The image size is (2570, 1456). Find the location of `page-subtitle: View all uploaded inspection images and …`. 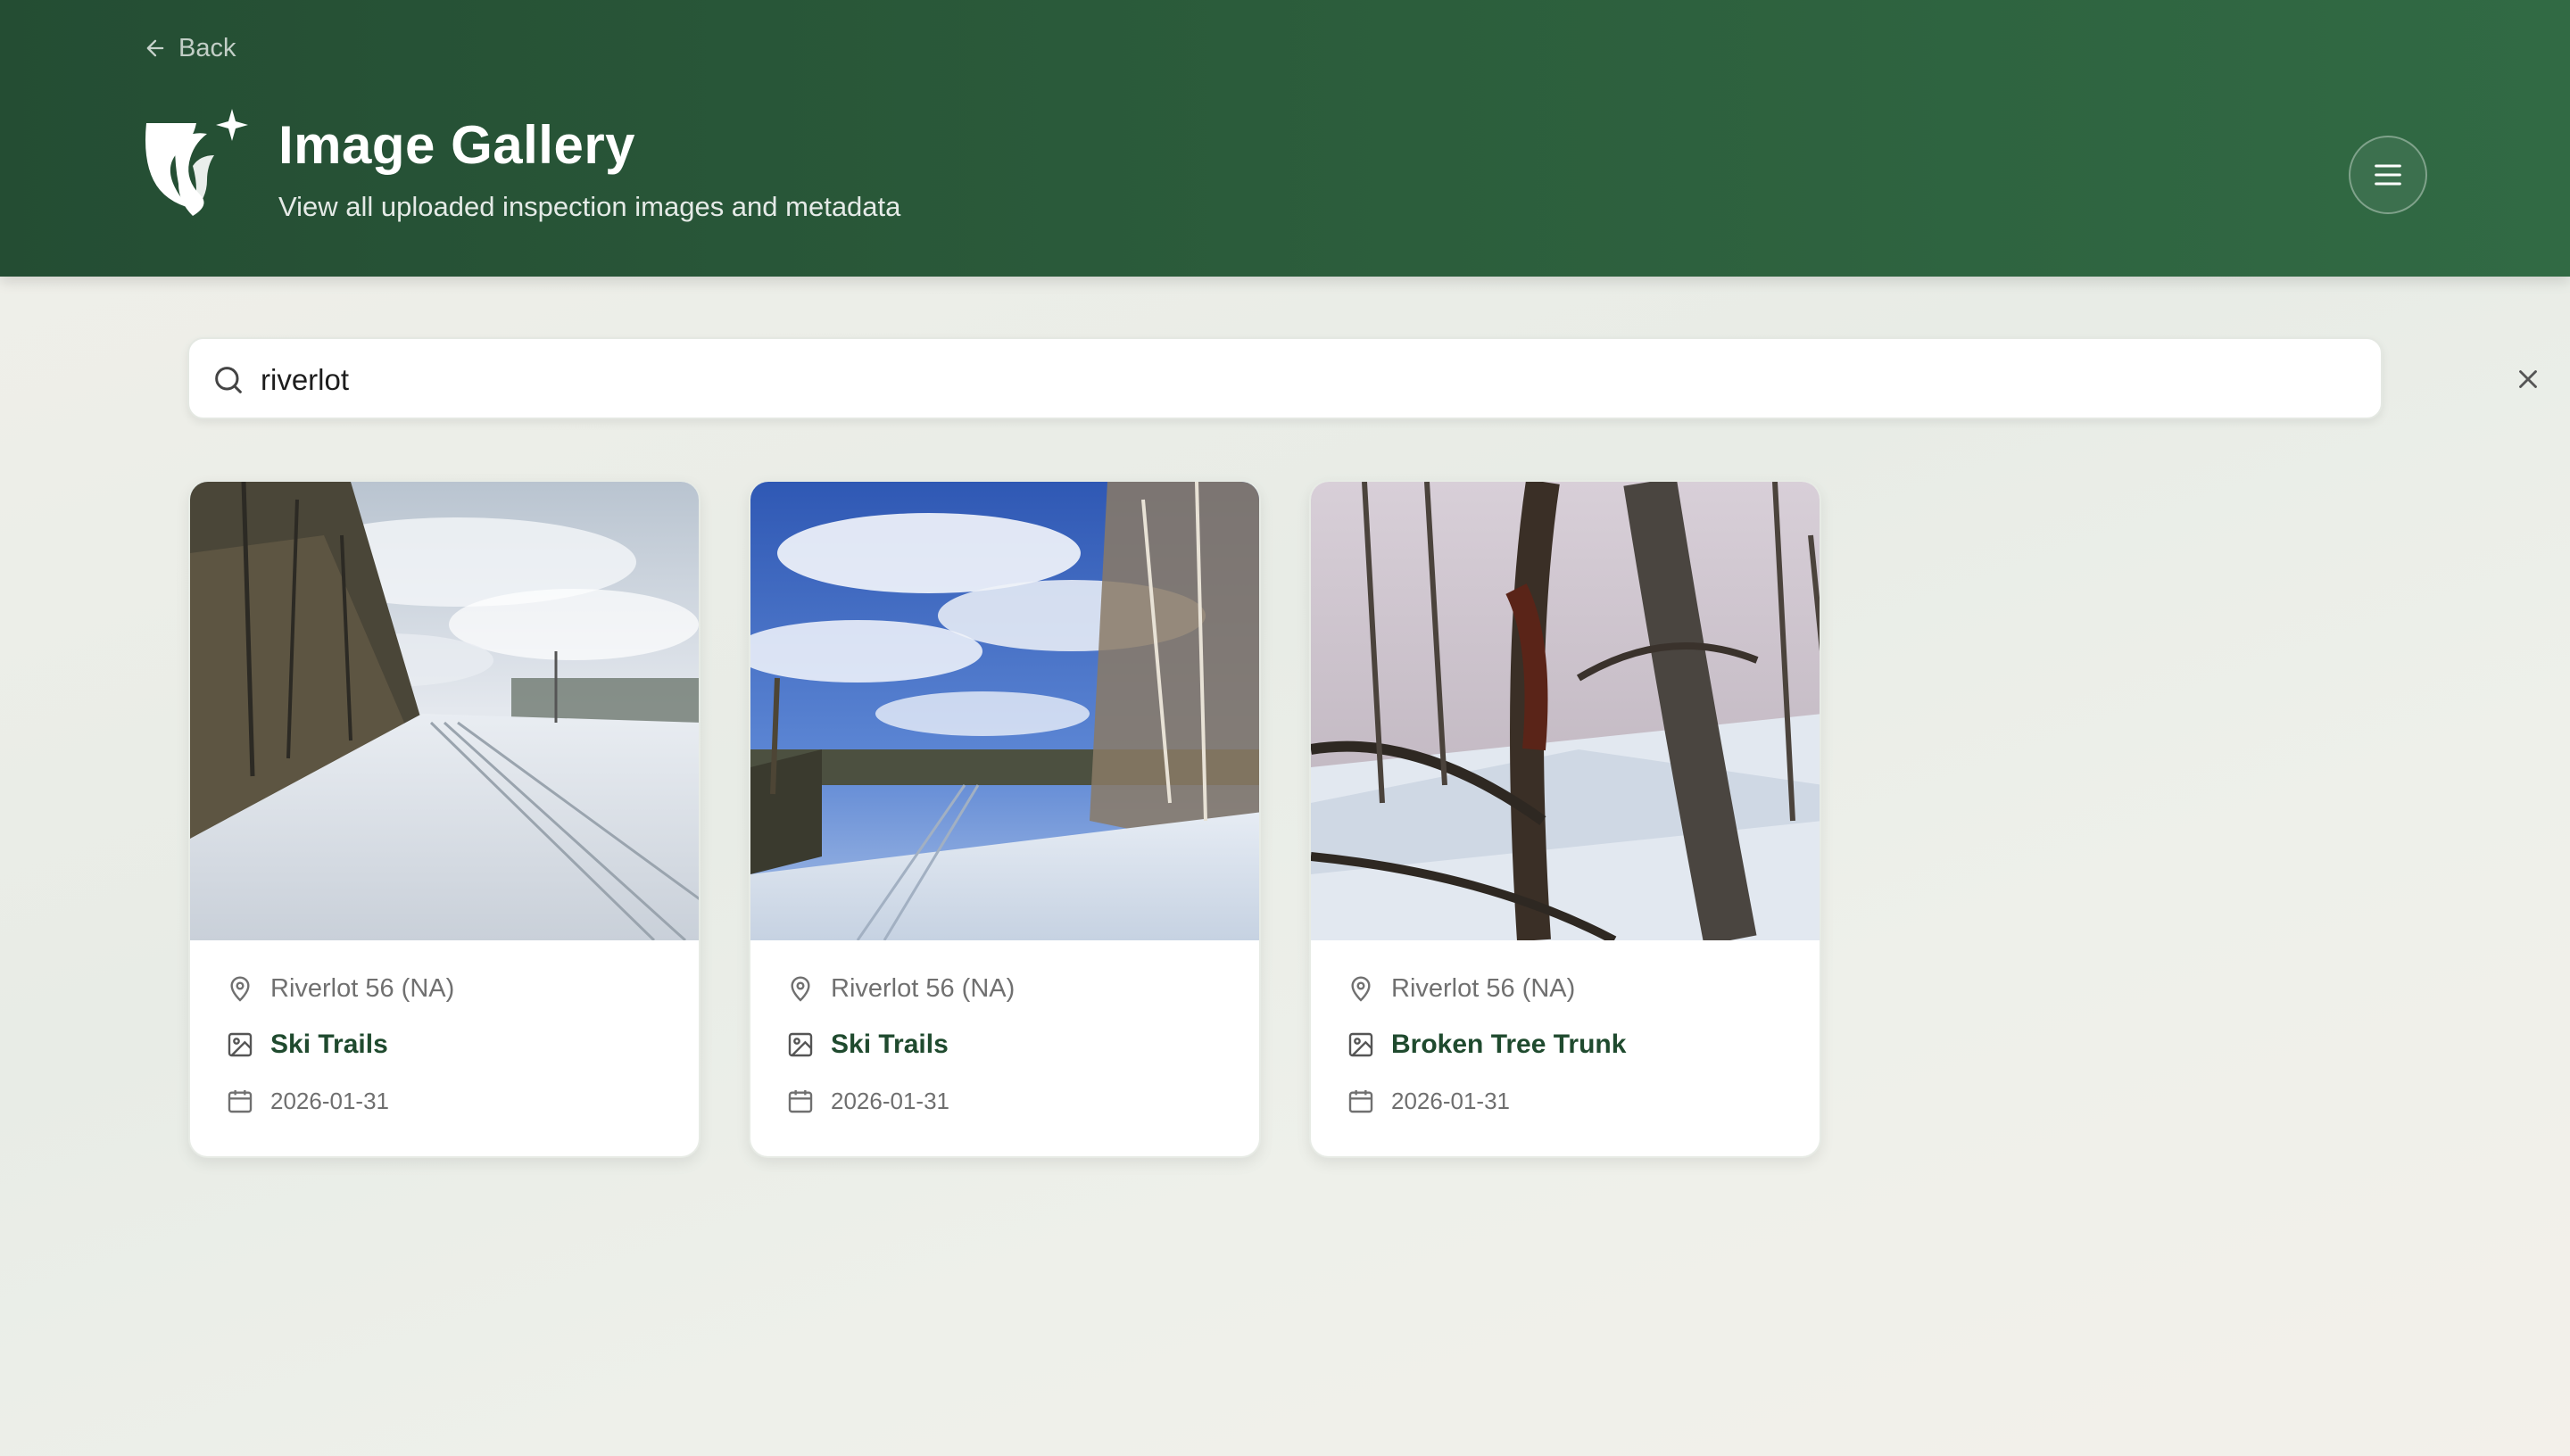

page-subtitle: View all uploaded inspection images and … is located at coordinates (589, 206).